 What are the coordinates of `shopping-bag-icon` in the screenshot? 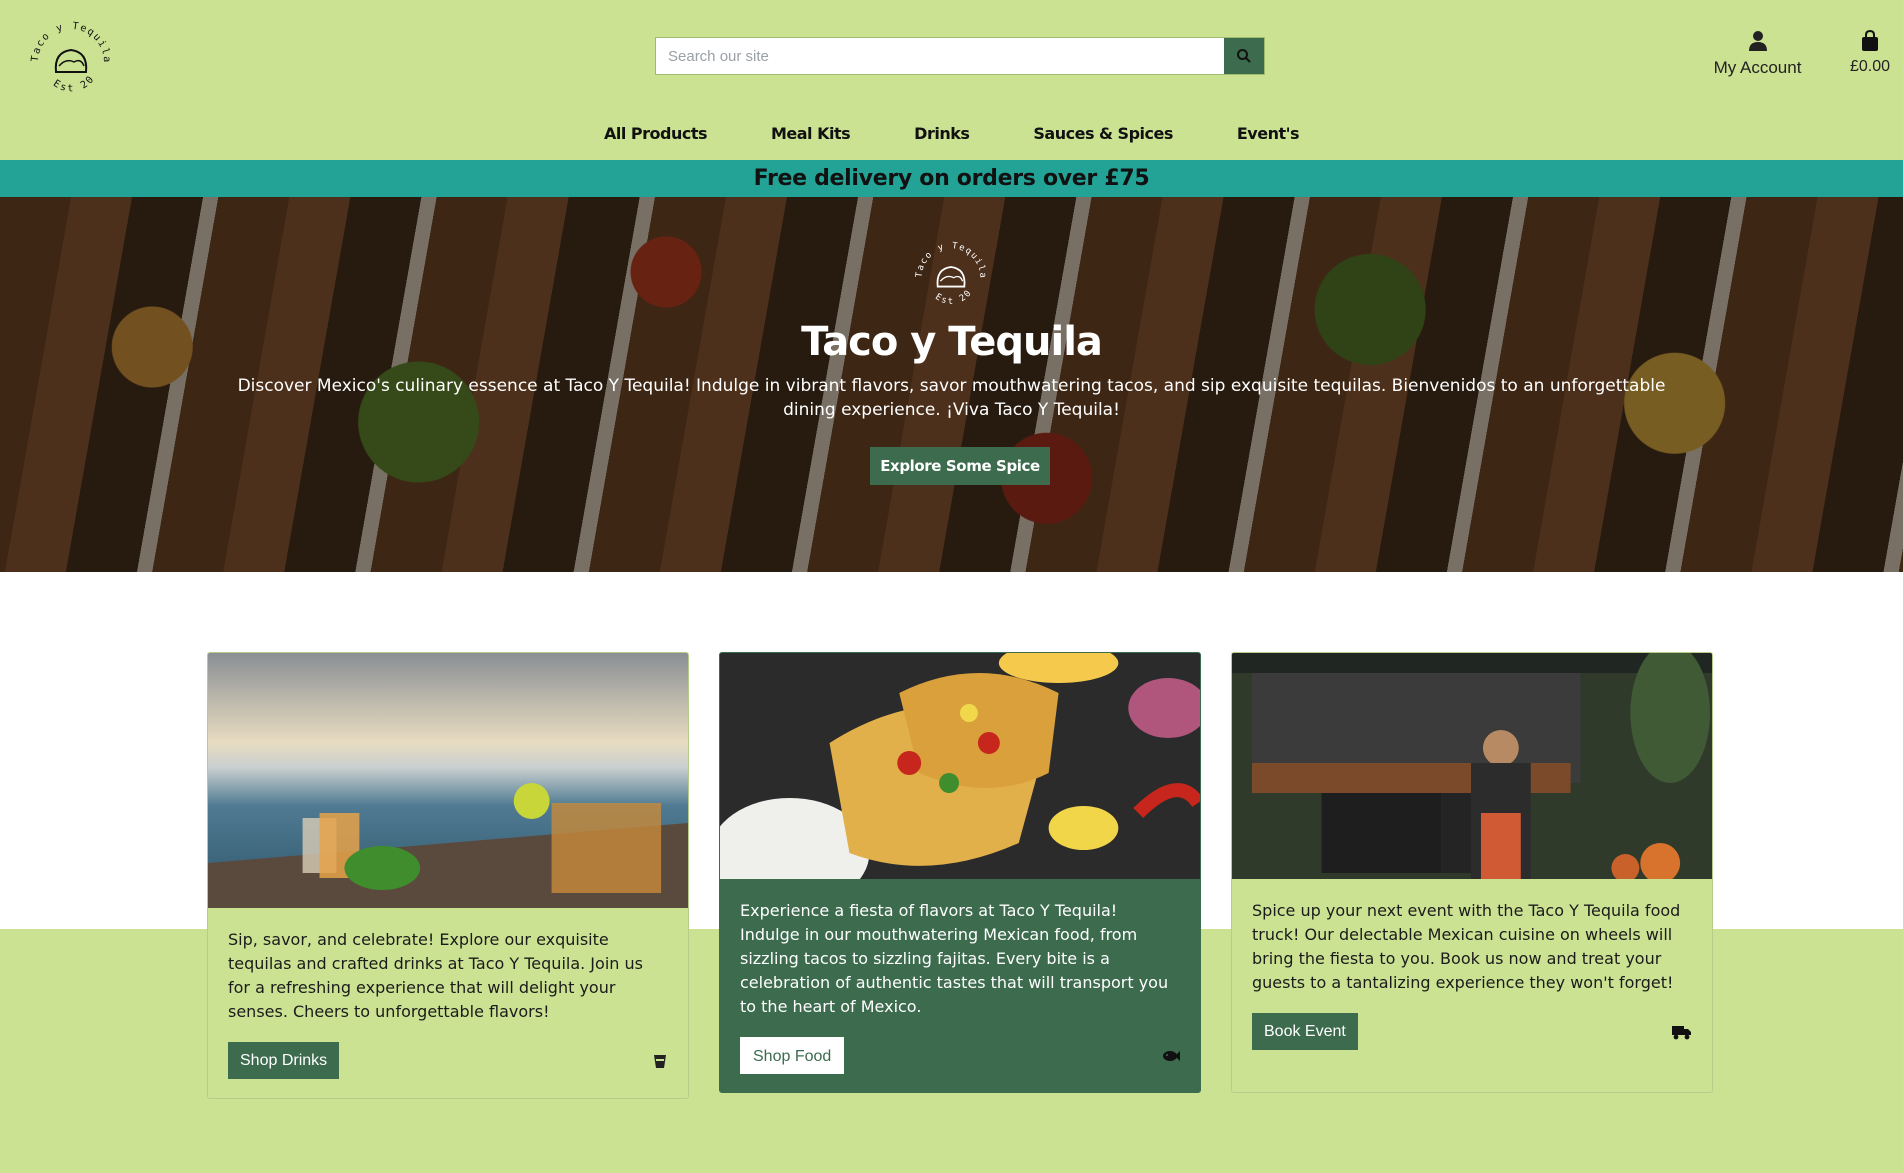 It's located at (1870, 40).